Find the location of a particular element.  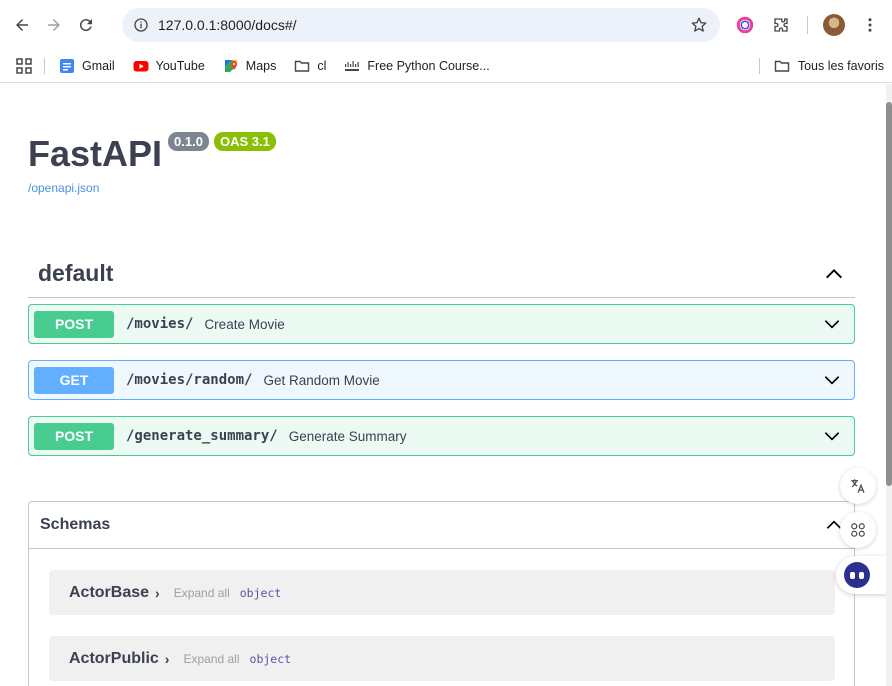

bookmark-folder-cl: cl is located at coordinates (310, 66).